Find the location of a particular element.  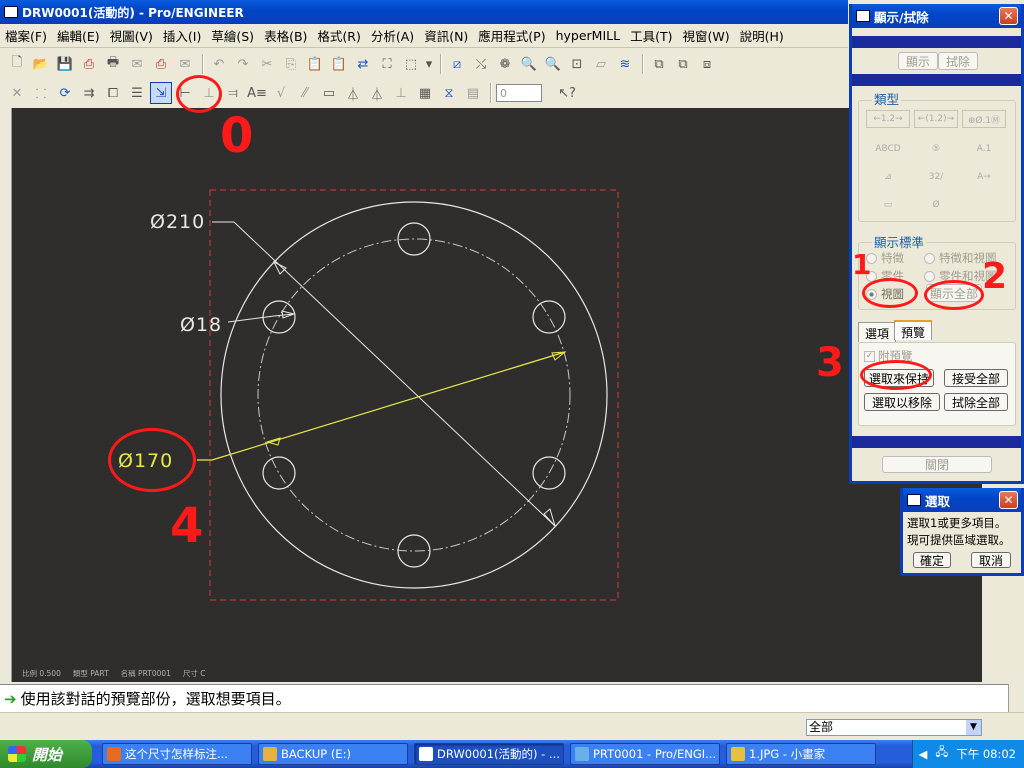

menu-view: 視圖(V) is located at coordinates (131, 35).